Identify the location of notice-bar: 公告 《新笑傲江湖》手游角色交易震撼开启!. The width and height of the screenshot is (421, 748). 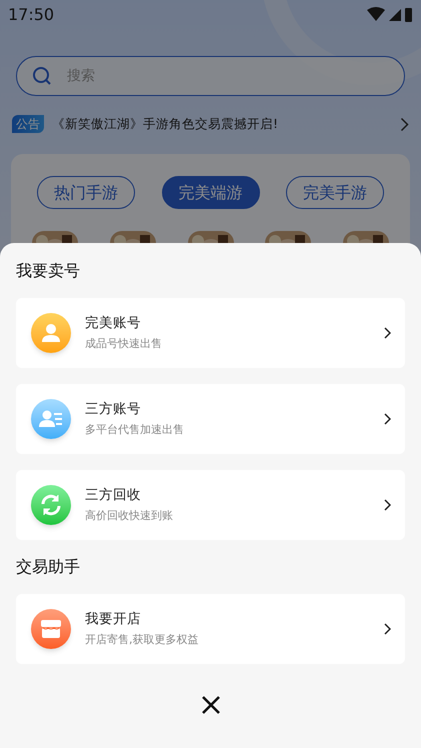
(210, 124).